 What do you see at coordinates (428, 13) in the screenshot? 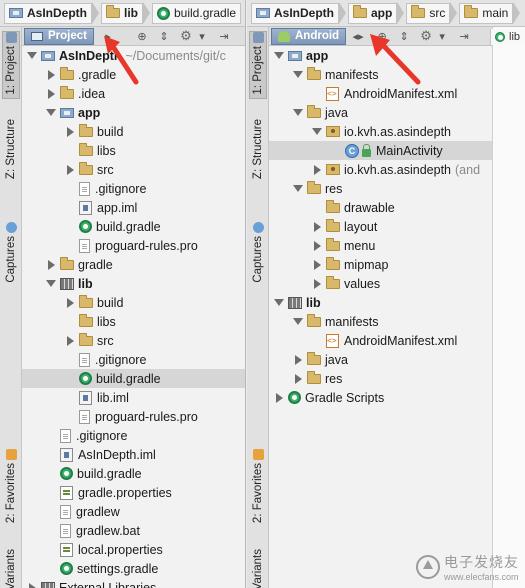
I see `breadcrumb-src: src` at bounding box center [428, 13].